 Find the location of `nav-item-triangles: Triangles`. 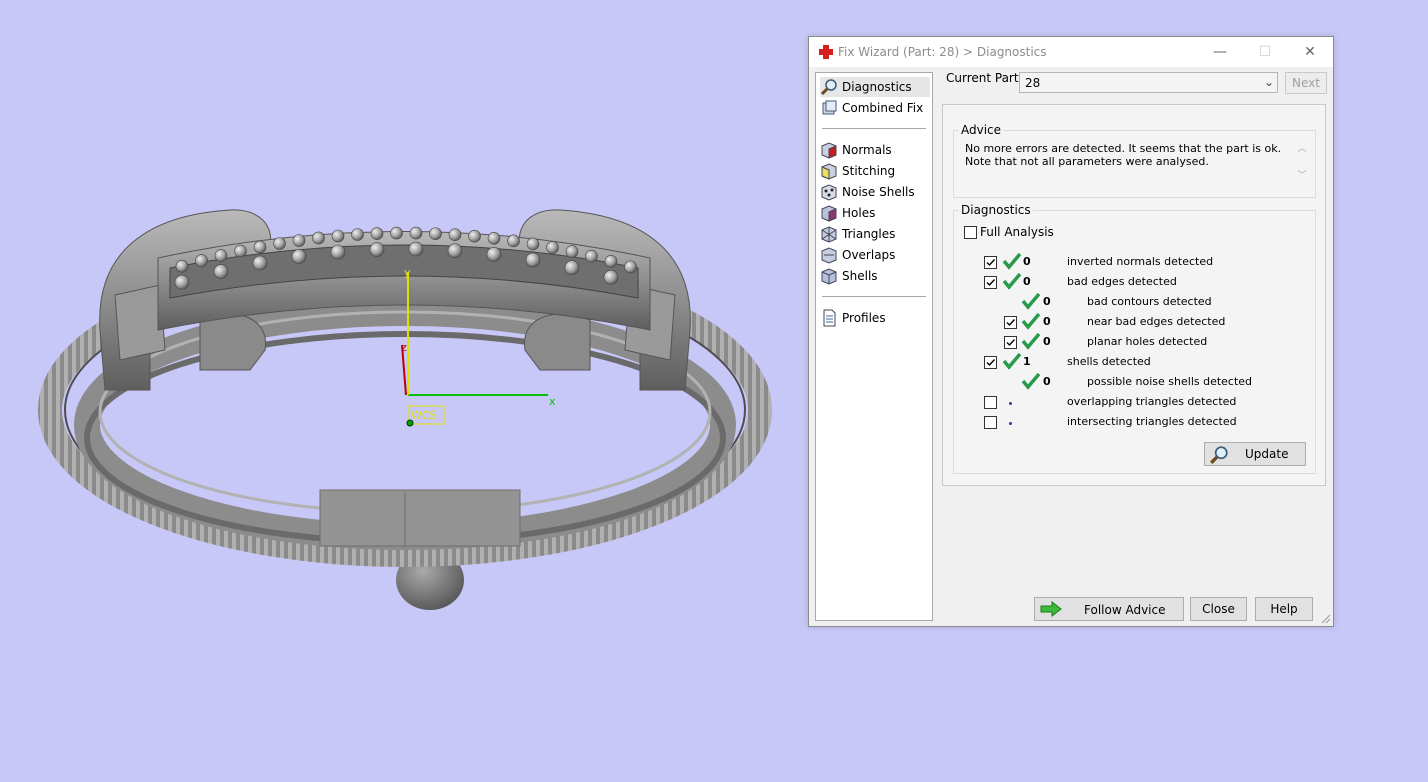

nav-item-triangles: Triangles is located at coordinates (875, 234).